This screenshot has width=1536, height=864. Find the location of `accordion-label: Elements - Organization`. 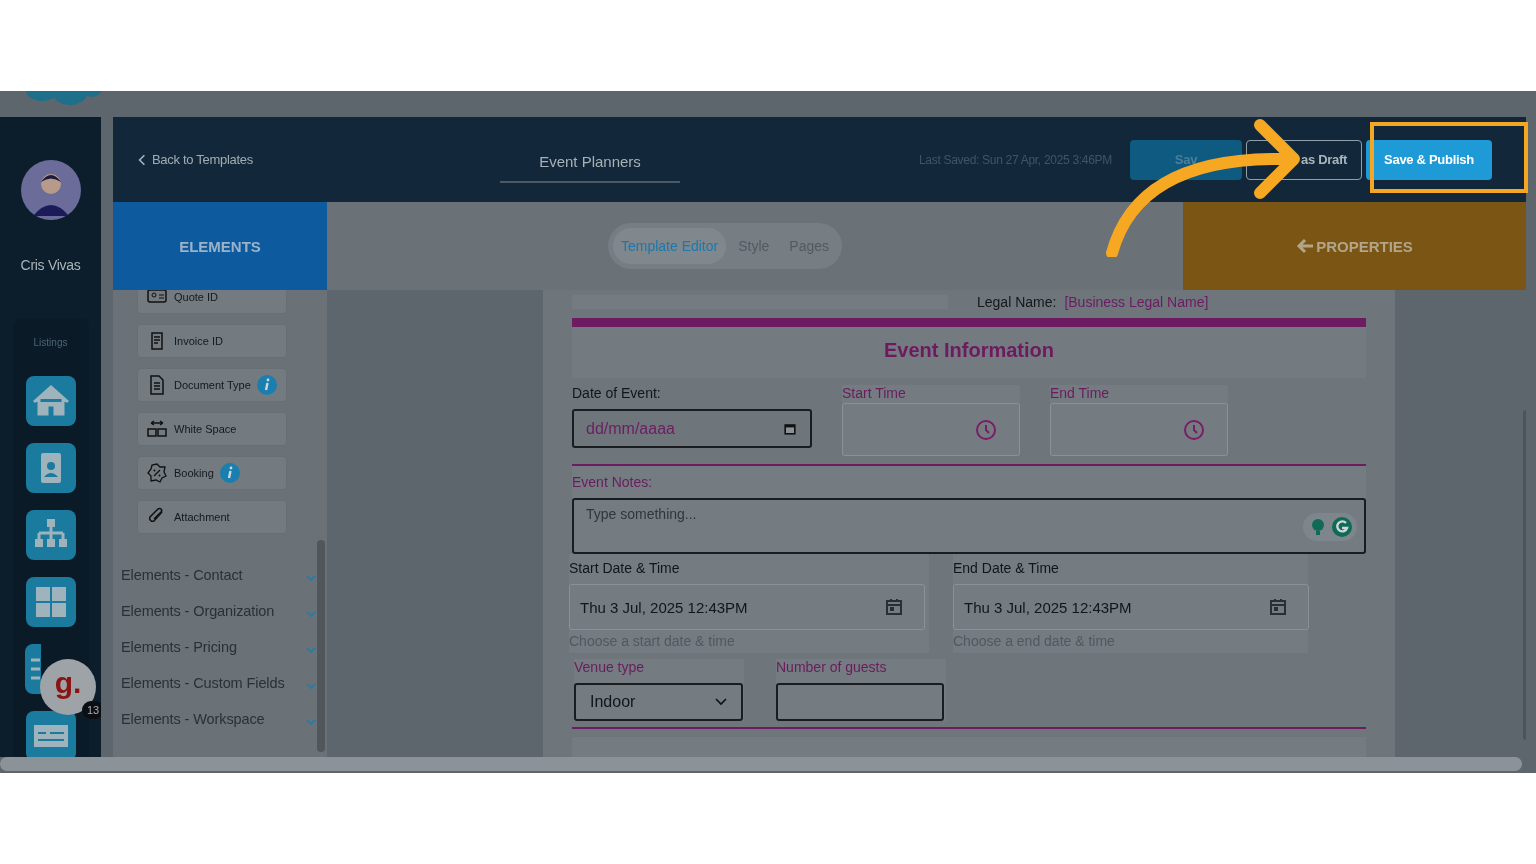

accordion-label: Elements - Organization is located at coordinates (198, 611).